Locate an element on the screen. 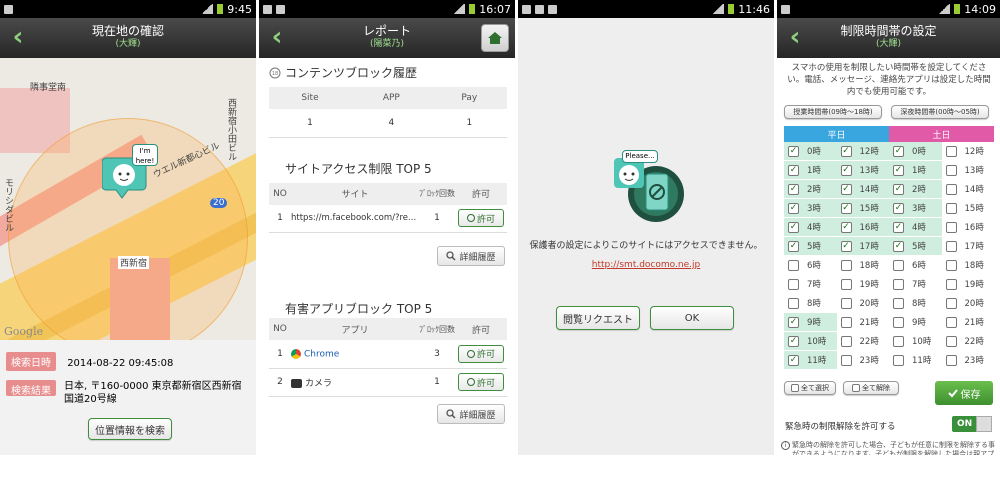 This screenshot has width=1000, height=500. home-button is located at coordinates (495, 38).